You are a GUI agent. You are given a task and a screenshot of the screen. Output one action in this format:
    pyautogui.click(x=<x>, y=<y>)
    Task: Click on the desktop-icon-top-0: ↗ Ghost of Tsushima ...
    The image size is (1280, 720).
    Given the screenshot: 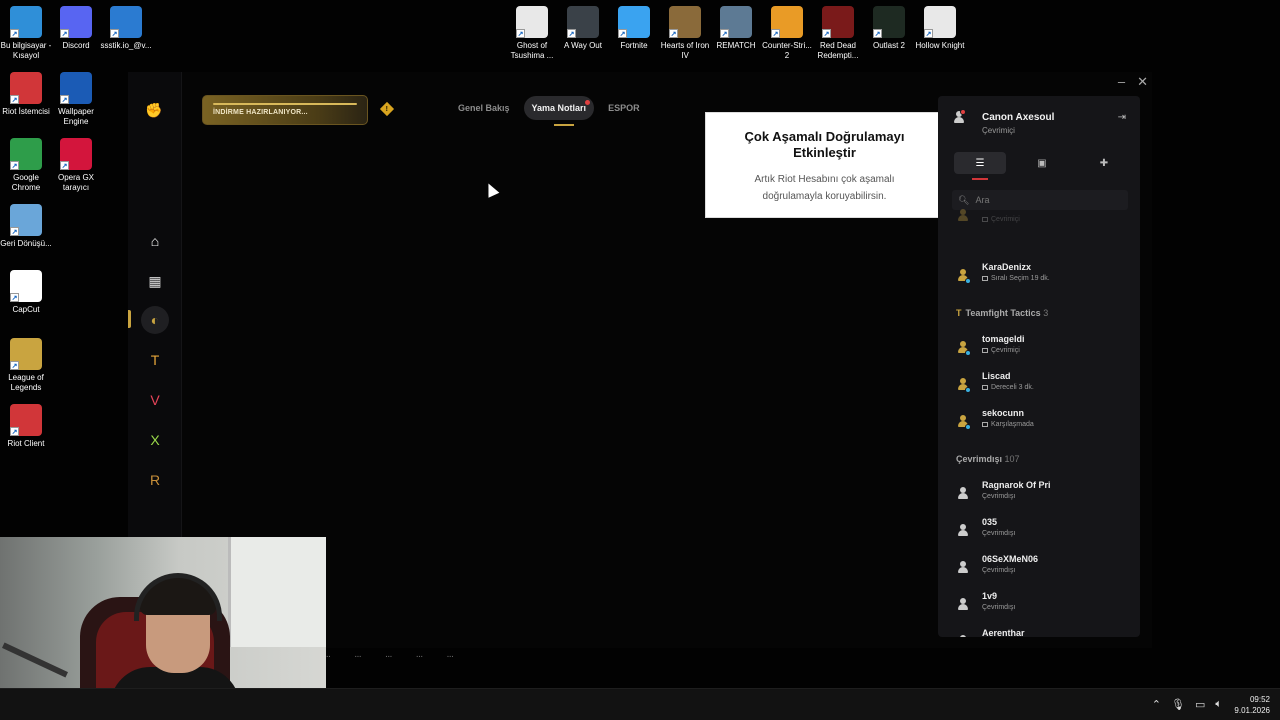 What is the action you would take?
    pyautogui.click(x=532, y=33)
    